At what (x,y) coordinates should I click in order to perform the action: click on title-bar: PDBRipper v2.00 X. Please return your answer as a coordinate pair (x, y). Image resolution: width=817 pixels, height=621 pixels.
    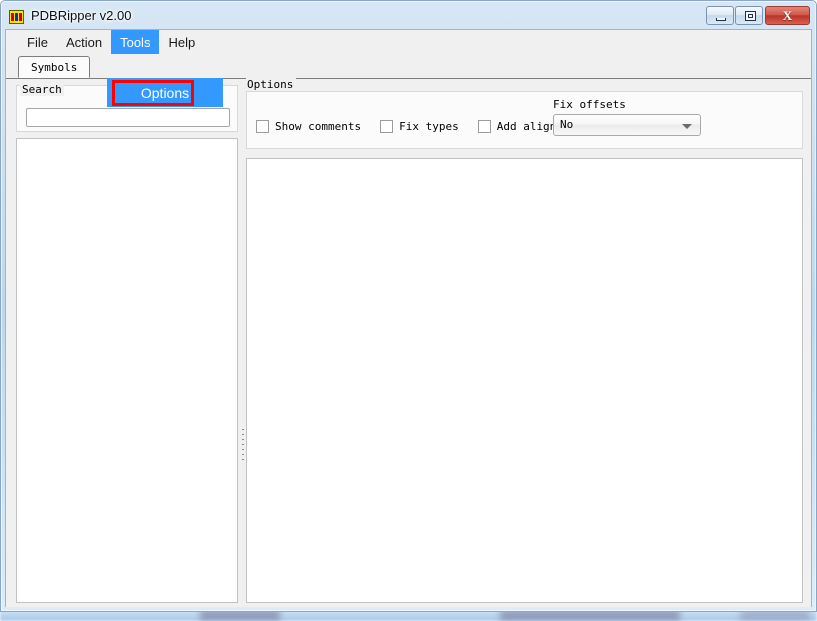
    Looking at the image, I should click on (408, 17).